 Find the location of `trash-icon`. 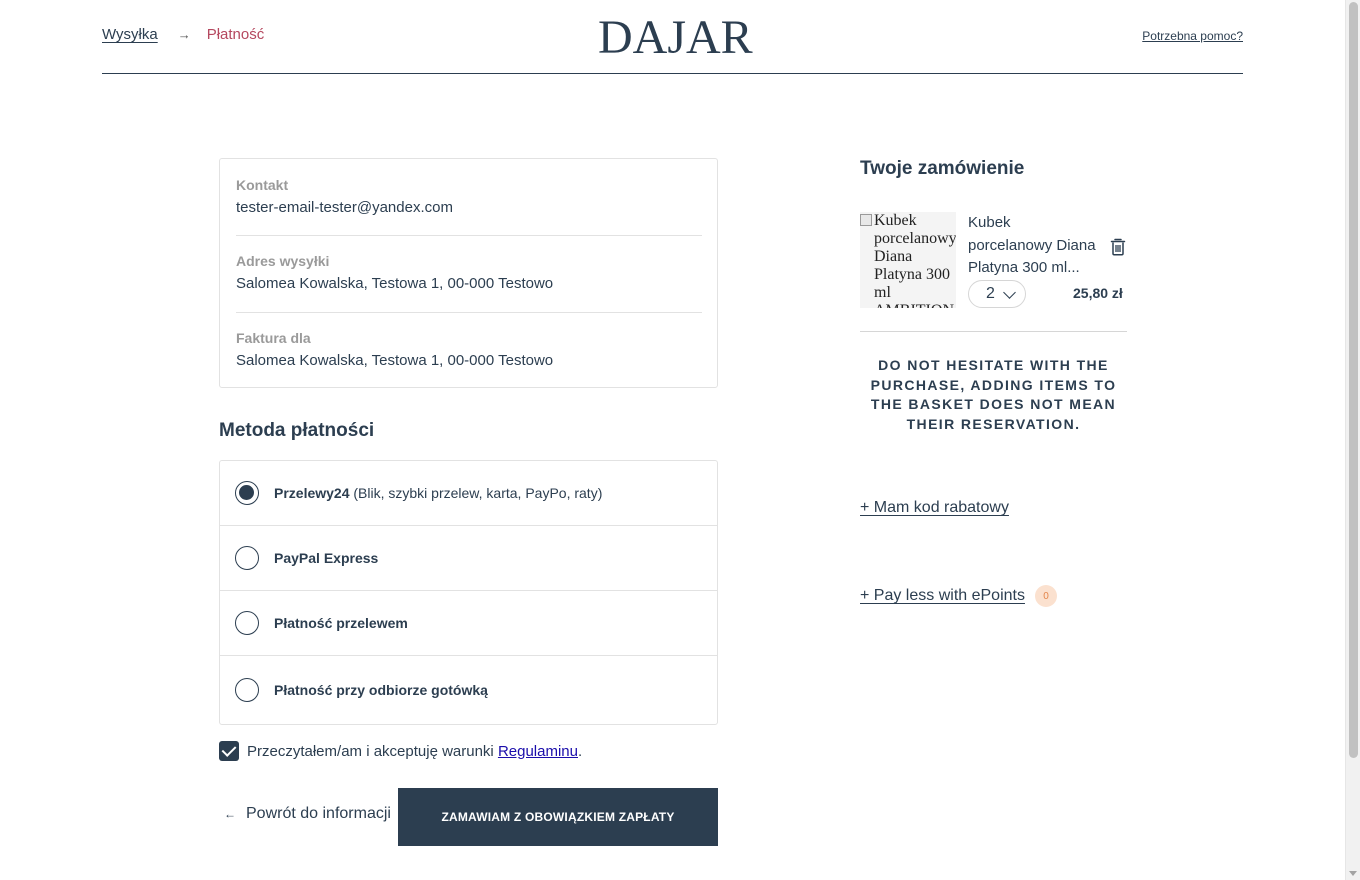

trash-icon is located at coordinates (1118, 247).